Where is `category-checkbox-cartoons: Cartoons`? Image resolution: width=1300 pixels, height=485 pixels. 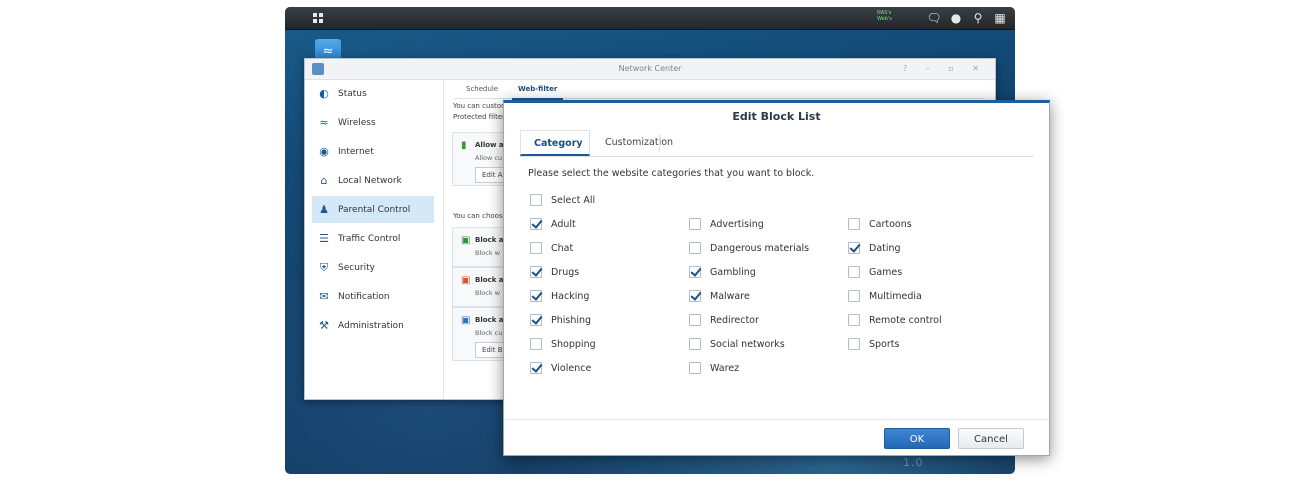 category-checkbox-cartoons: Cartoons is located at coordinates (880, 224).